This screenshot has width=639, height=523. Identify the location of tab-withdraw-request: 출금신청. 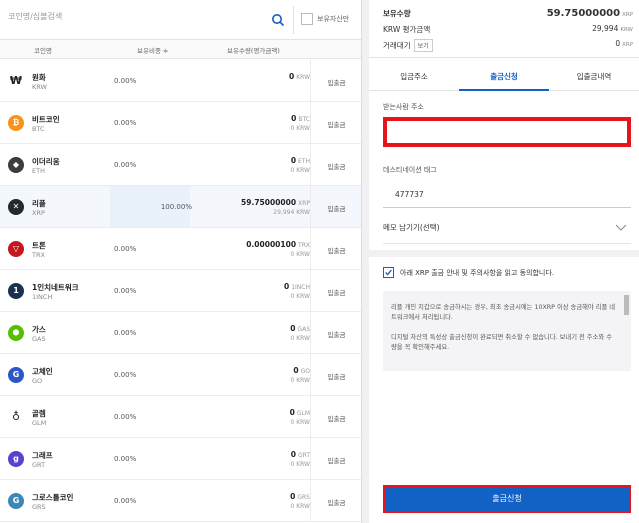
(504, 76).